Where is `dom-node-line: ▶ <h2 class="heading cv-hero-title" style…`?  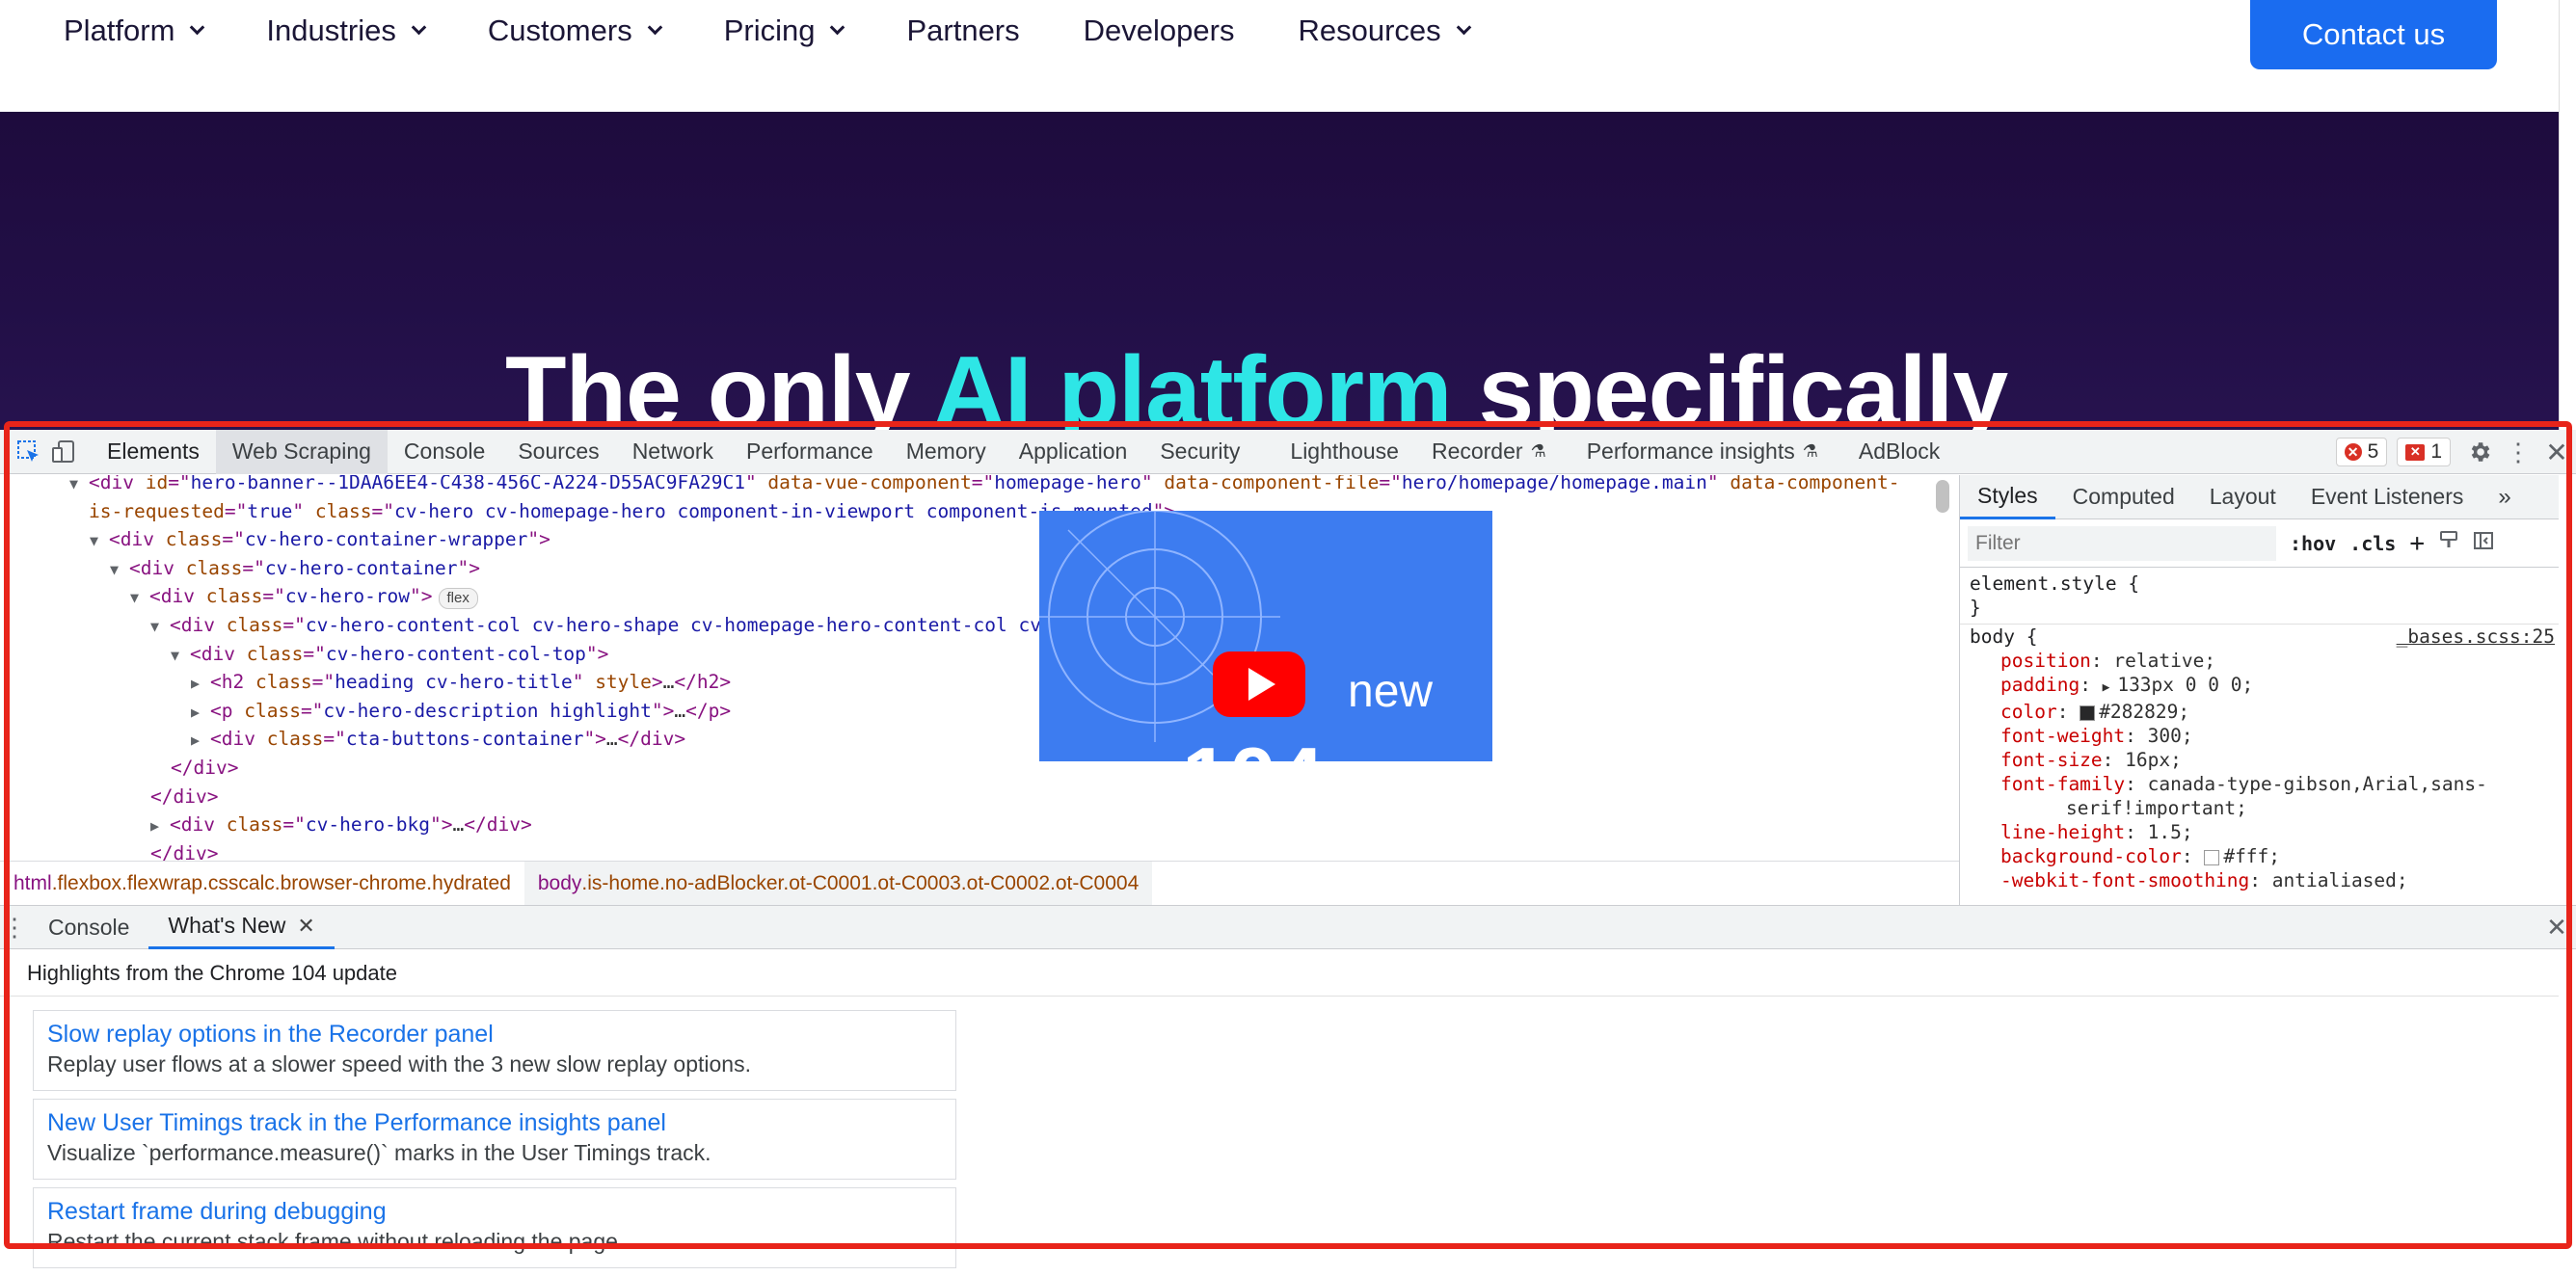
dom-node-line: ▶ <h2 class="heading cv-hero-title" style… is located at coordinates (461, 683).